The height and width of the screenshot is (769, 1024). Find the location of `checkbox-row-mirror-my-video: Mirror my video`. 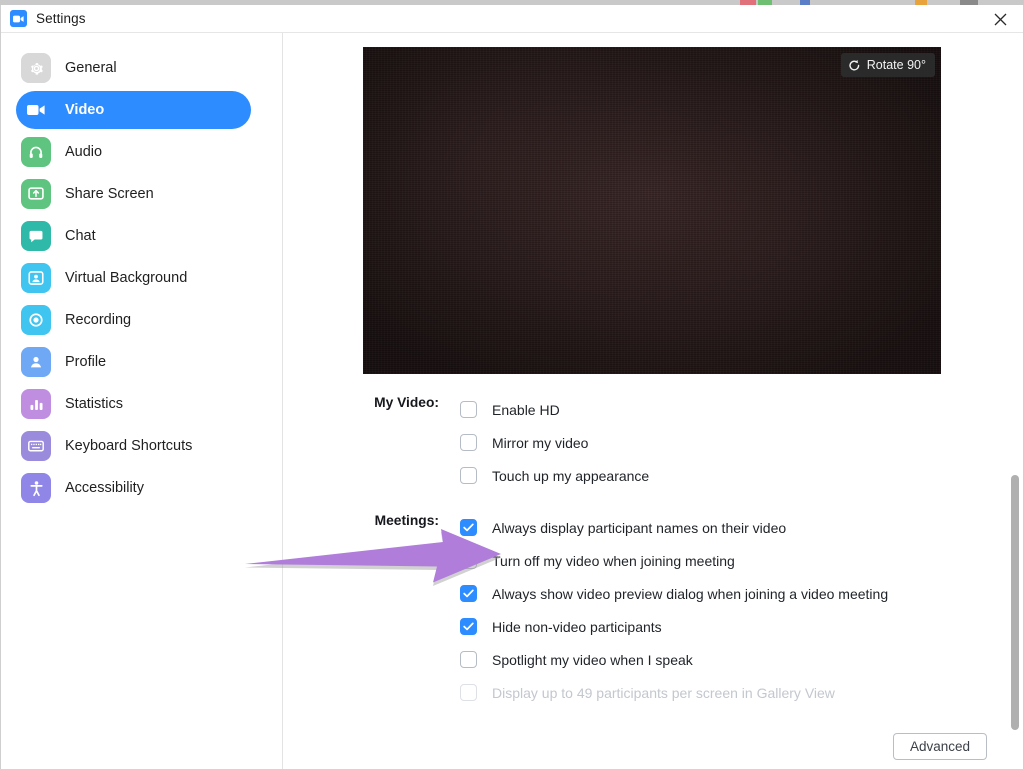

checkbox-row-mirror-my-video: Mirror my video is located at coordinates (741, 442).